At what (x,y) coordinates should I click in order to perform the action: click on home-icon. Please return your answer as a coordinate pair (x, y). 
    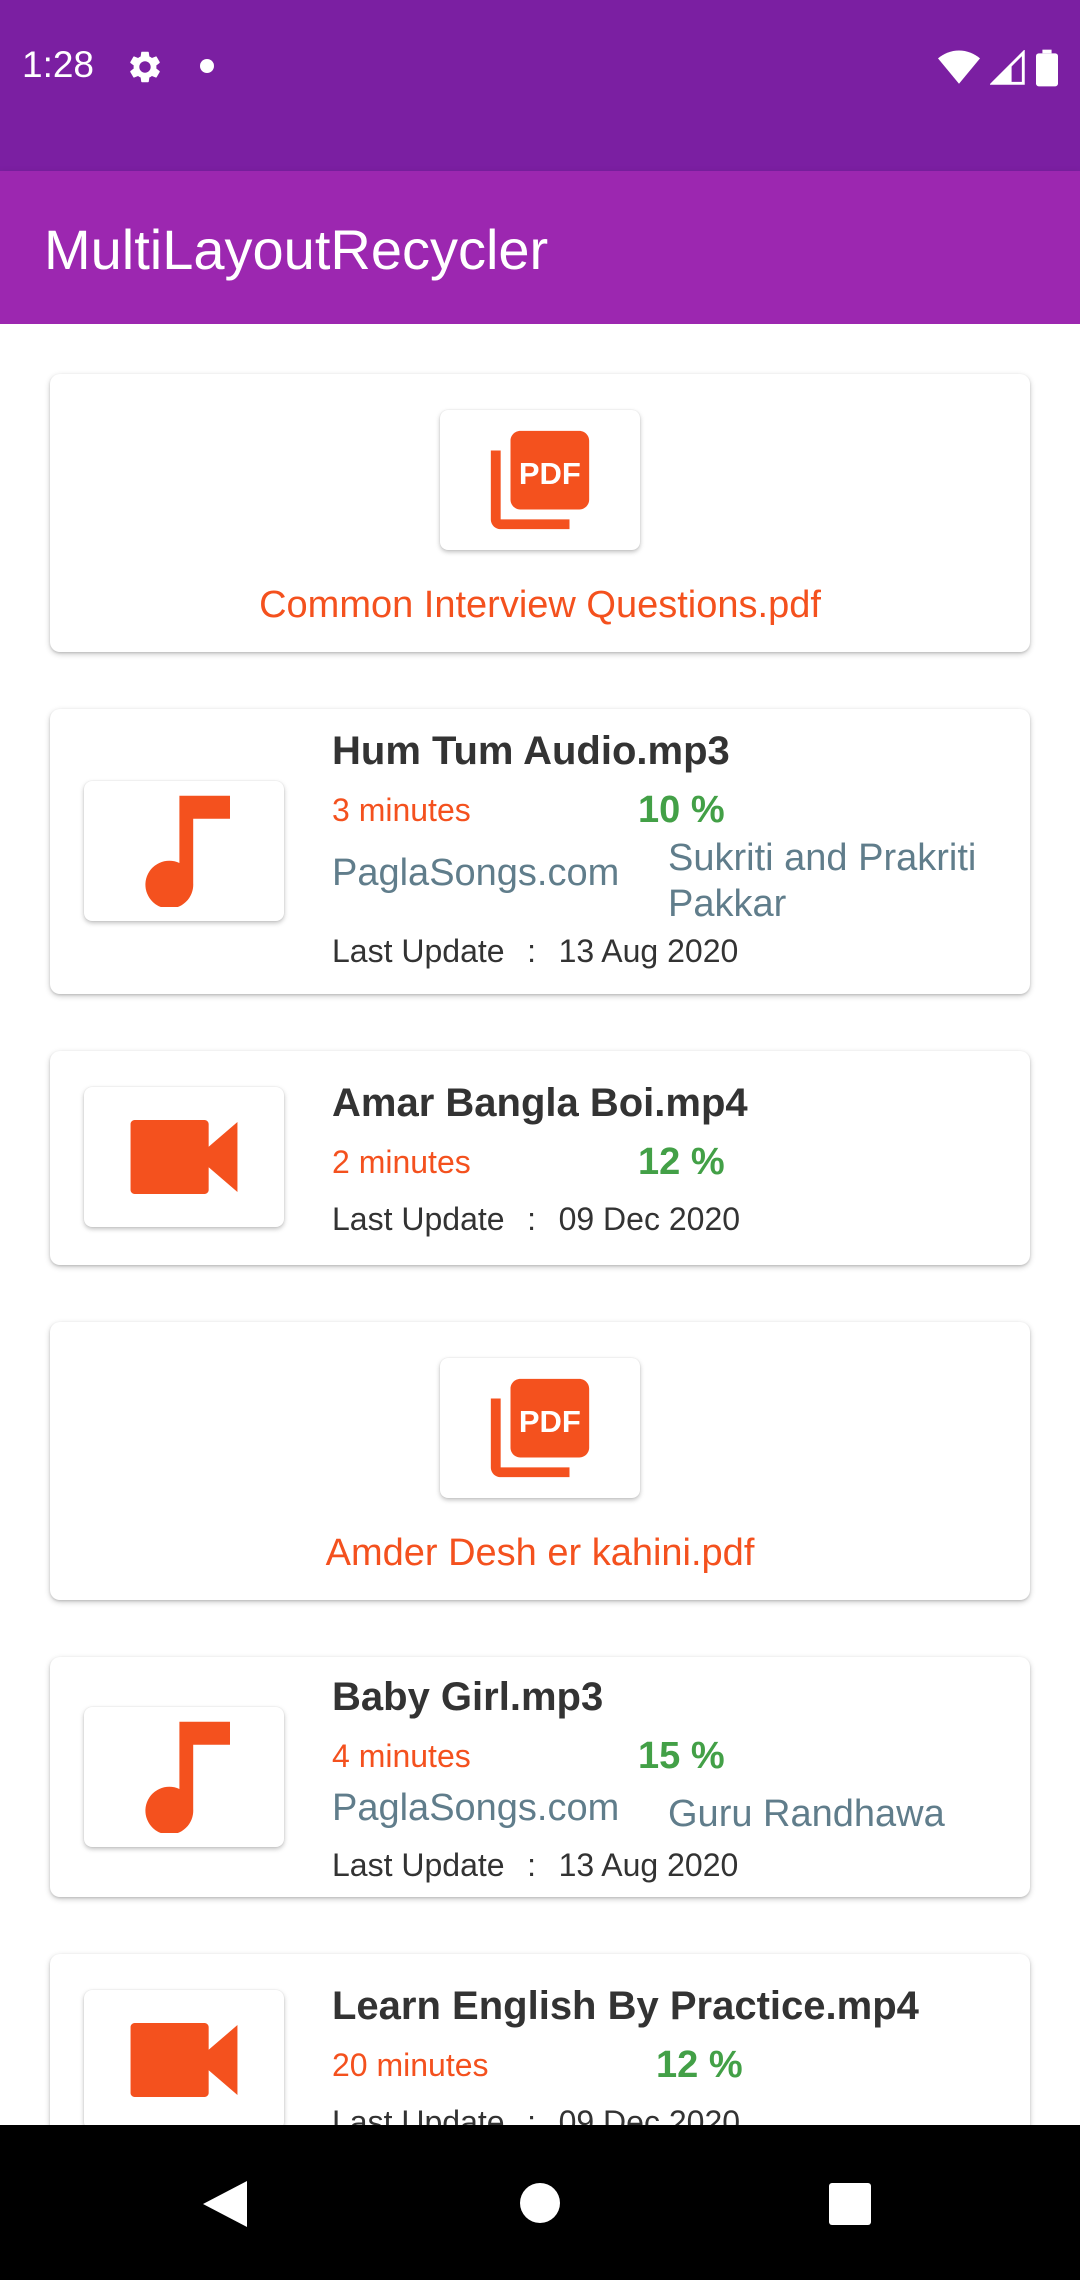
    Looking at the image, I should click on (540, 2203).